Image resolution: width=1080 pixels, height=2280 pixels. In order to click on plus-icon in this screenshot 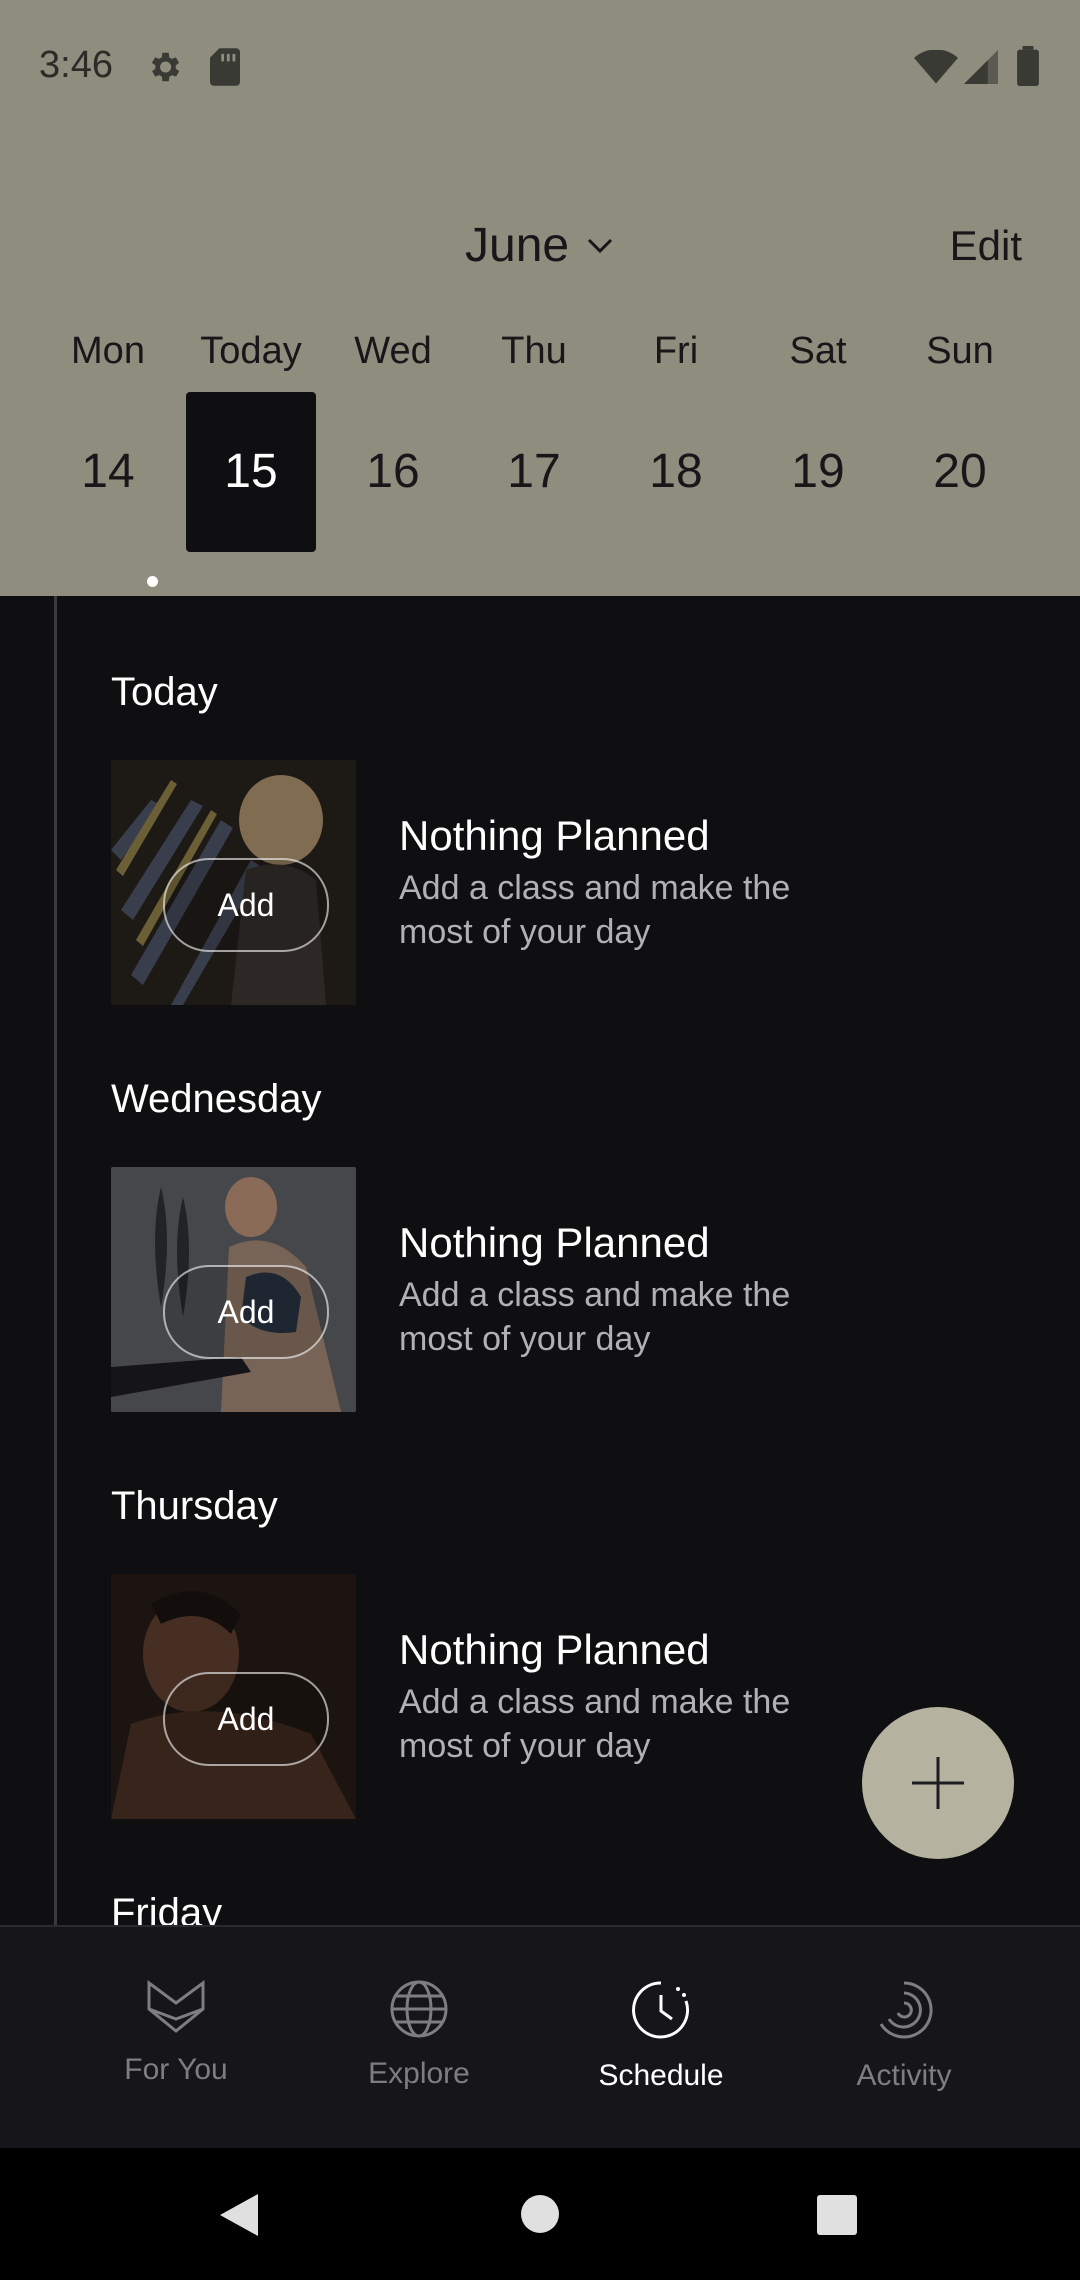, I will do `click(938, 1783)`.